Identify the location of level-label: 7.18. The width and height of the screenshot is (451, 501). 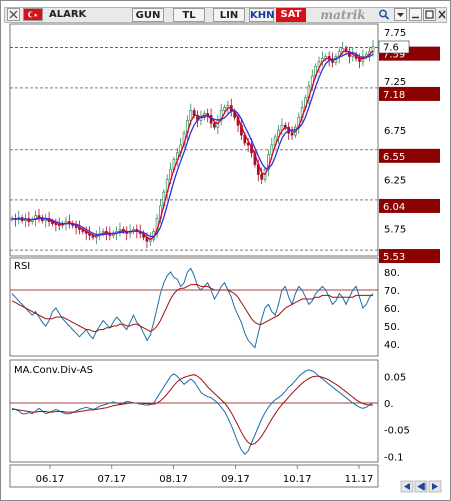
(394, 95).